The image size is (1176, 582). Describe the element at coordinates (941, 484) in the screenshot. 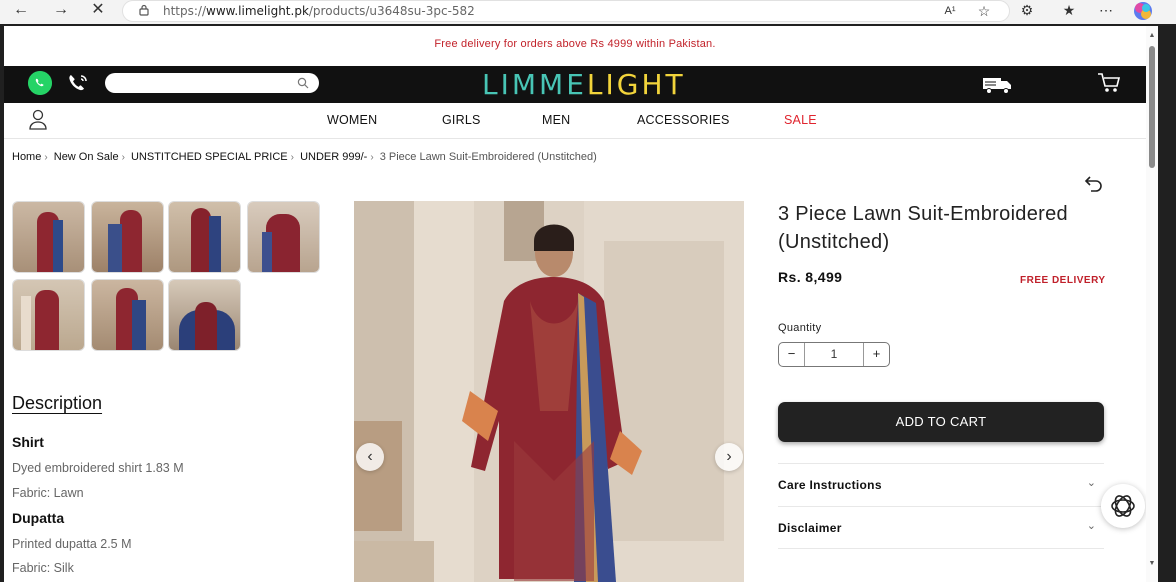

I see `accordion-care-instructions: Care Instructions ⌄` at that location.